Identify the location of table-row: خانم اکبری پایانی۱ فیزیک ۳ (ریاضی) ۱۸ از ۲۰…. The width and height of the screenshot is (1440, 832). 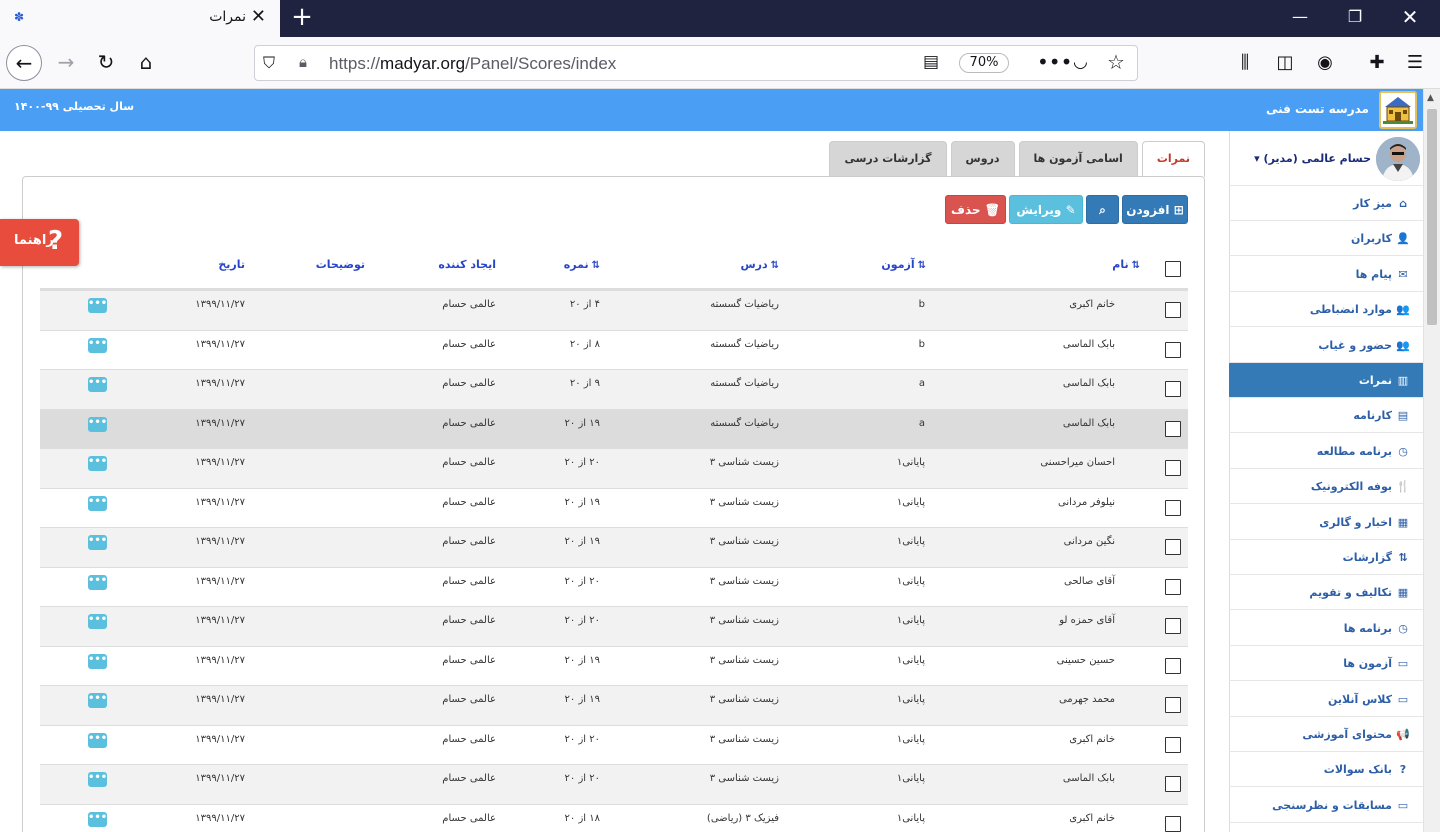
(614, 817).